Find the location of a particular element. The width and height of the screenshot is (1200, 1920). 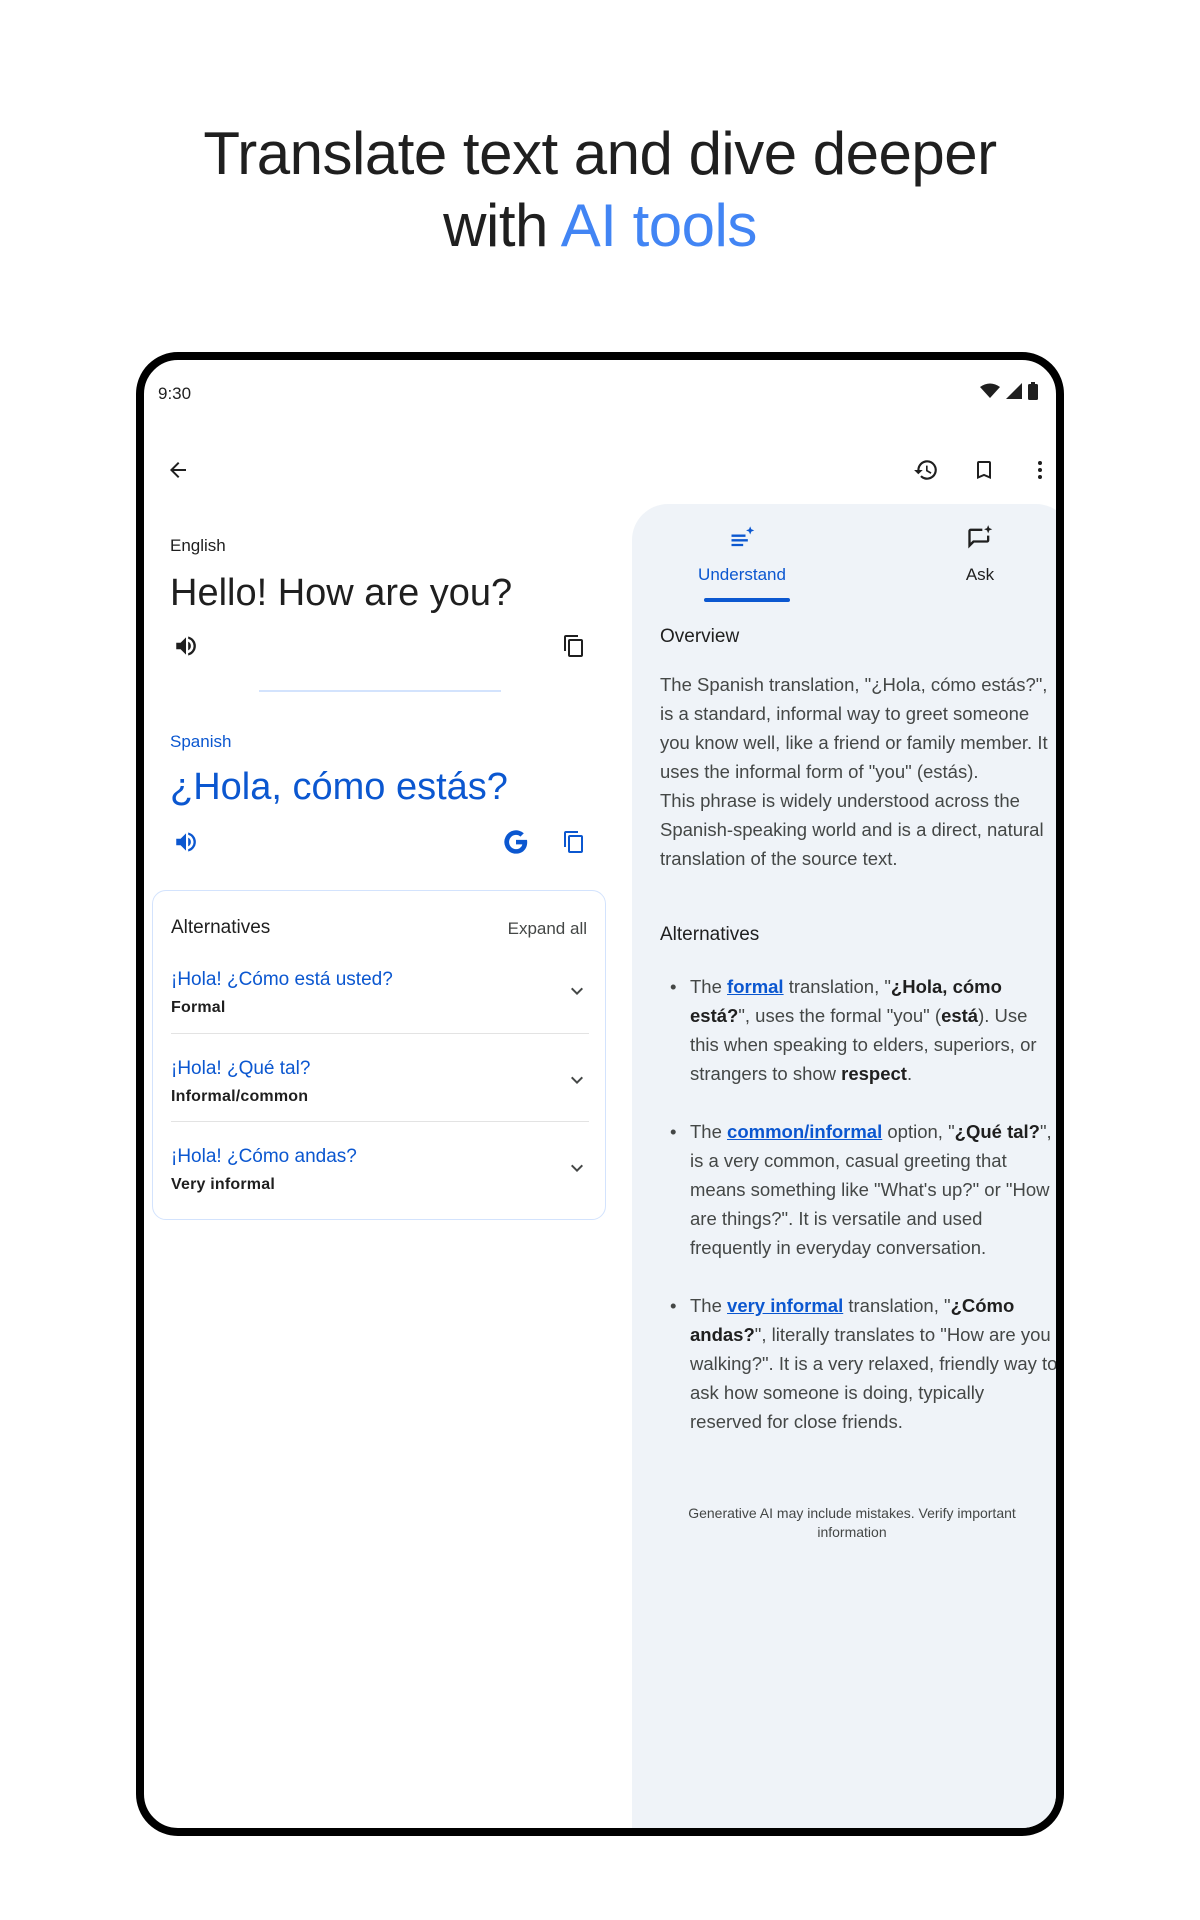

status-bar: 9:30 is located at coordinates (600, 390).